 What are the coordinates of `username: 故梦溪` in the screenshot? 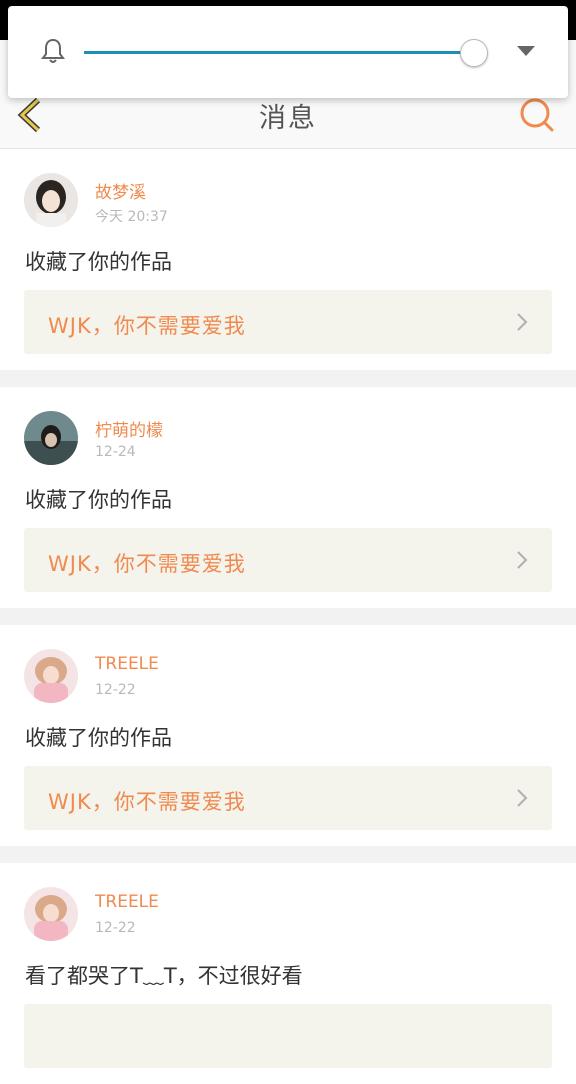 It's located at (120, 190).